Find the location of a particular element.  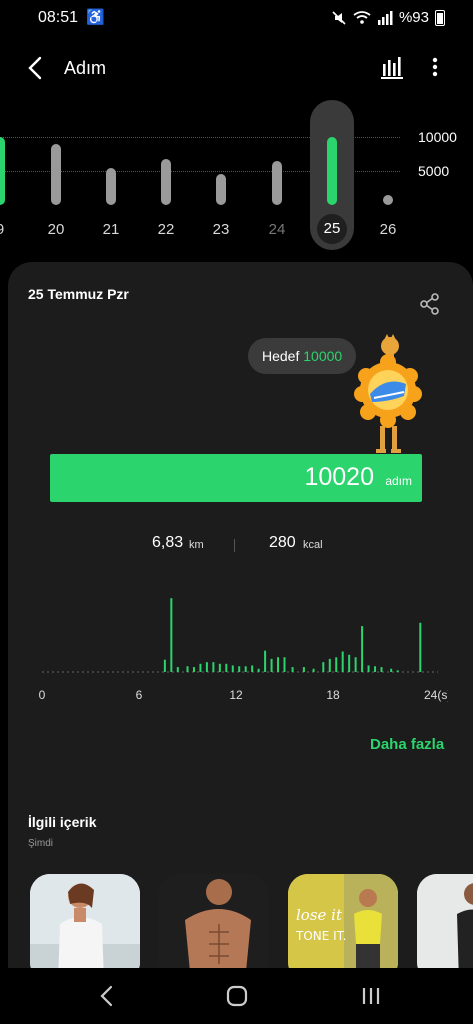

related-content-title: İlgili içerik is located at coordinates (62, 822).